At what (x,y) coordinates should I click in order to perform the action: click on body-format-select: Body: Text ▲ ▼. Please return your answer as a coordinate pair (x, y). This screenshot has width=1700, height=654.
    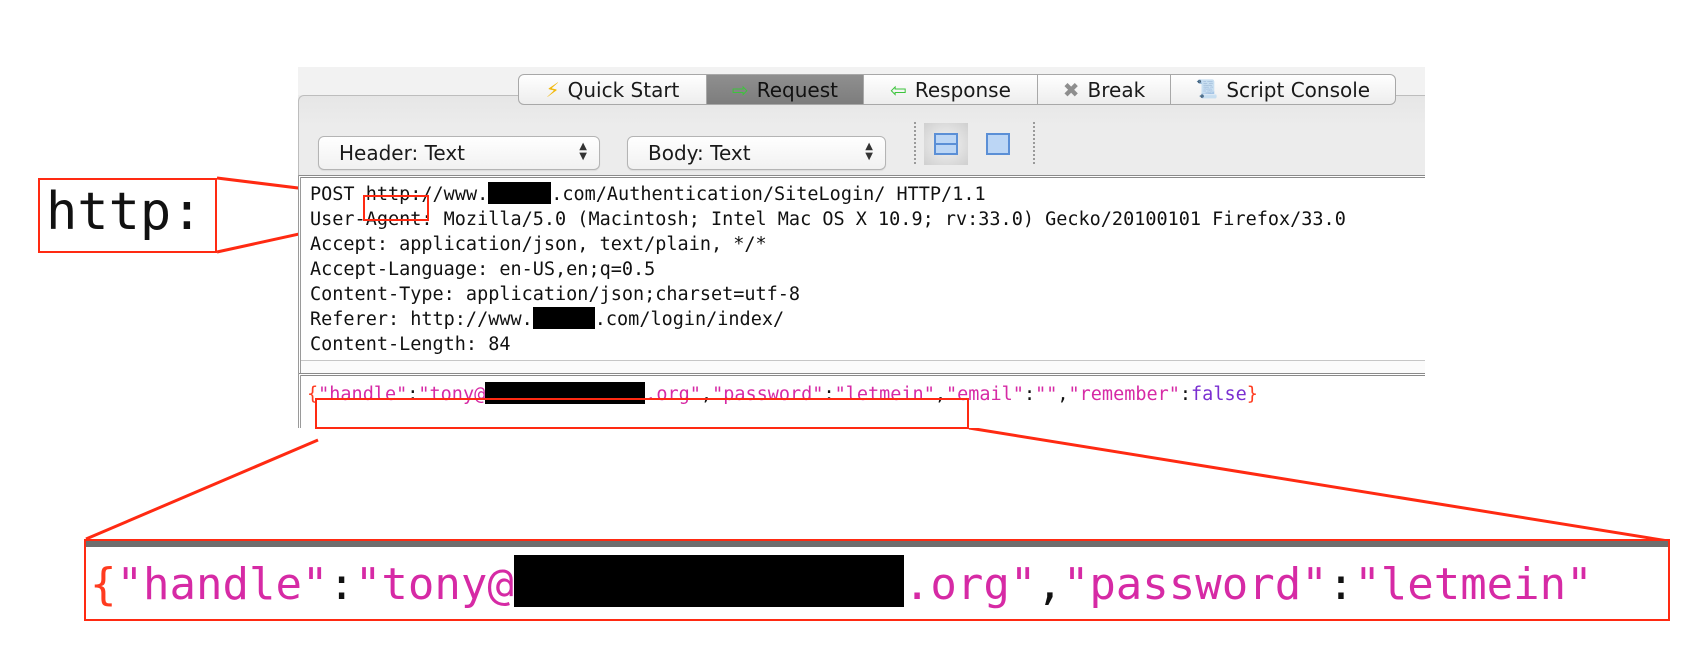
    Looking at the image, I should click on (756, 153).